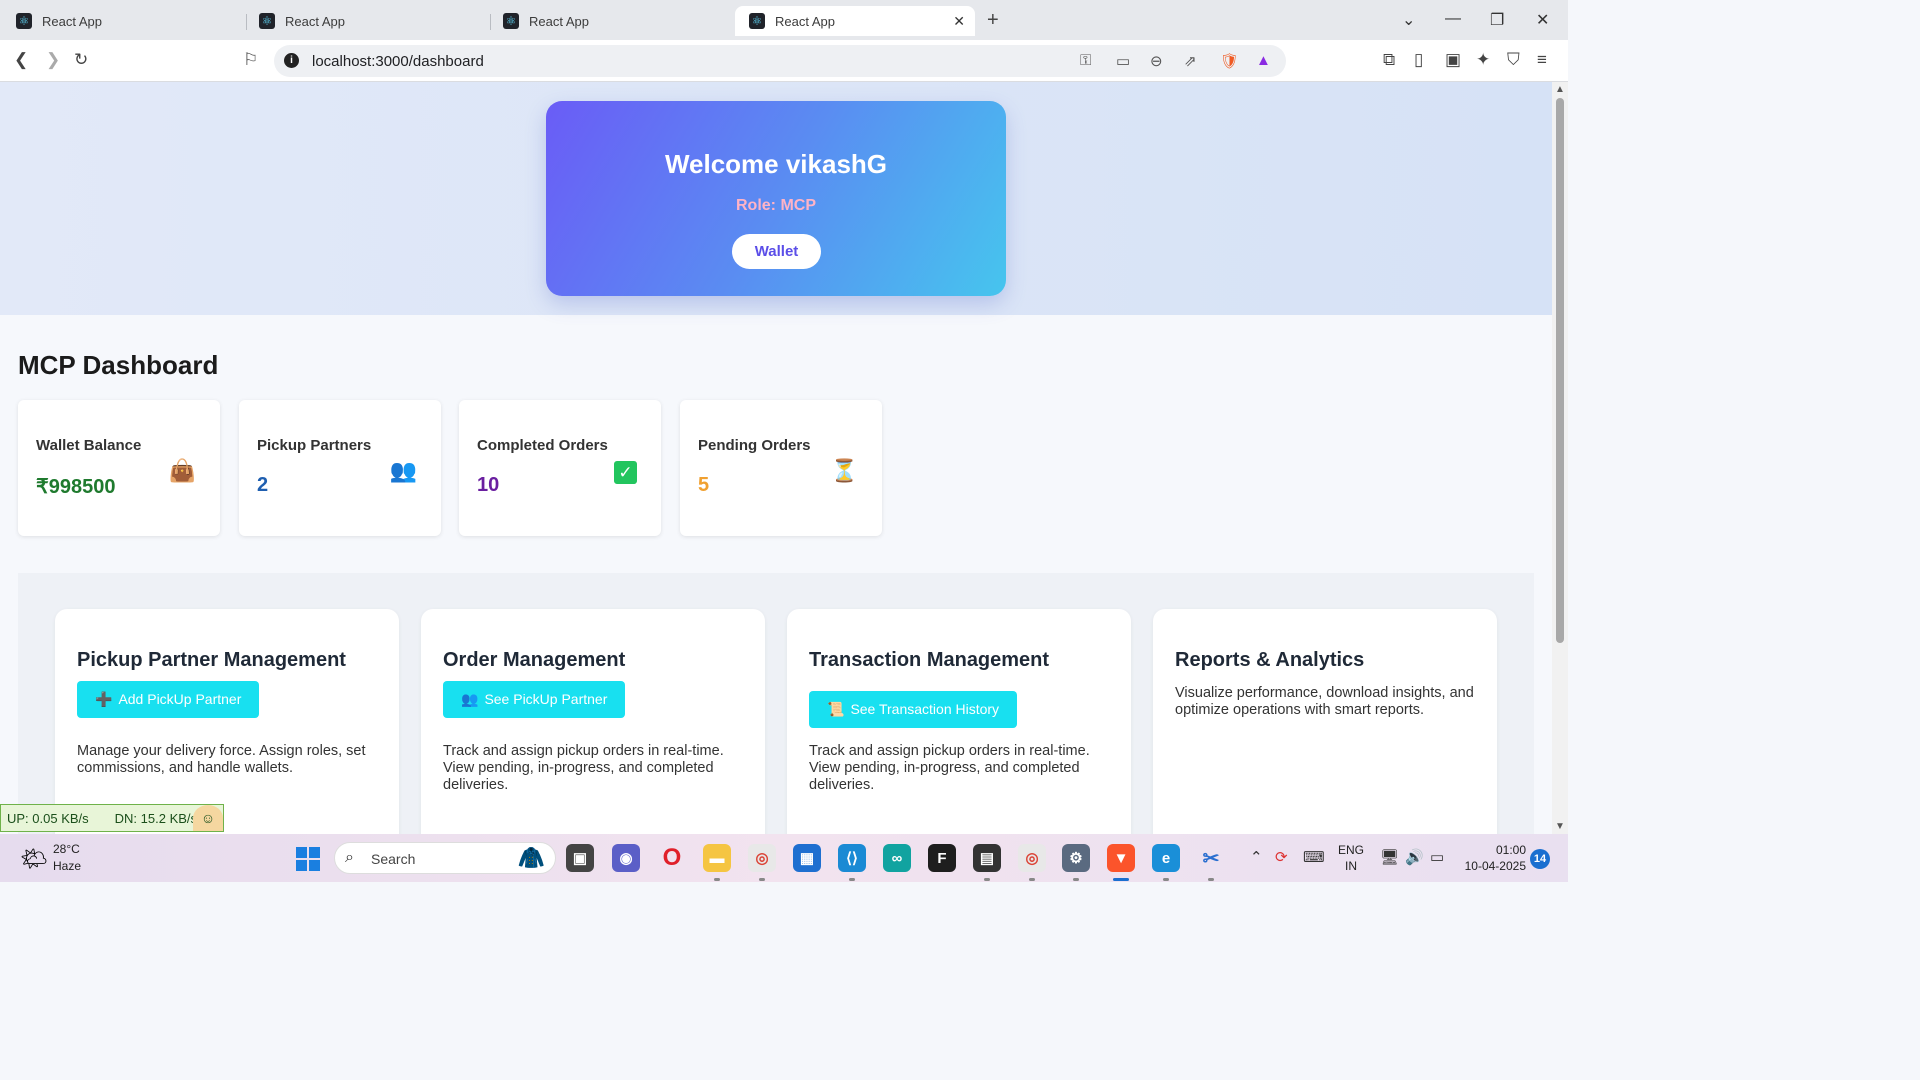  What do you see at coordinates (1281, 857) in the screenshot?
I see `sync-icon: ⟳` at bounding box center [1281, 857].